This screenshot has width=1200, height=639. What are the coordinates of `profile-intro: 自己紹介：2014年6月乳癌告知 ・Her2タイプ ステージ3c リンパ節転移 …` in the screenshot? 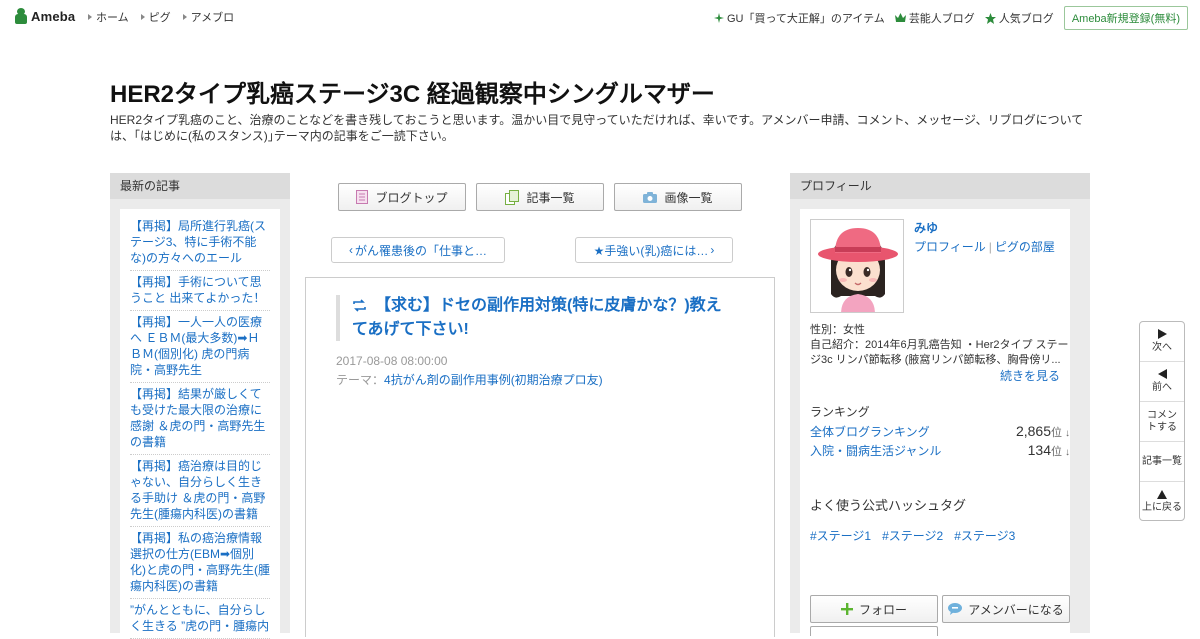 It's located at (939, 352).